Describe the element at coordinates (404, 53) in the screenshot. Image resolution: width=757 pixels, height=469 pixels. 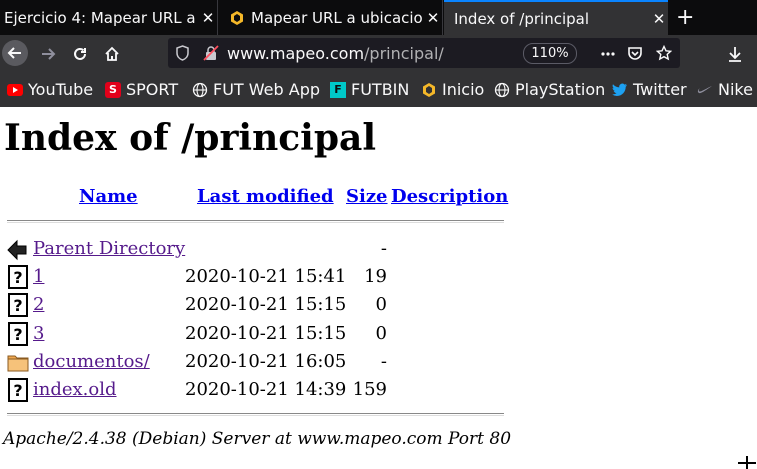
I see `url-path: /principal/` at that location.